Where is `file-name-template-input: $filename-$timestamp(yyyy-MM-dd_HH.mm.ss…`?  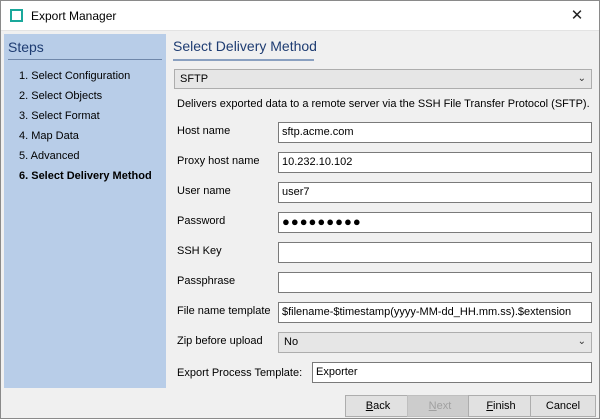 file-name-template-input: $filename-$timestamp(yyyy-MM-dd_HH.mm.ss… is located at coordinates (435, 312).